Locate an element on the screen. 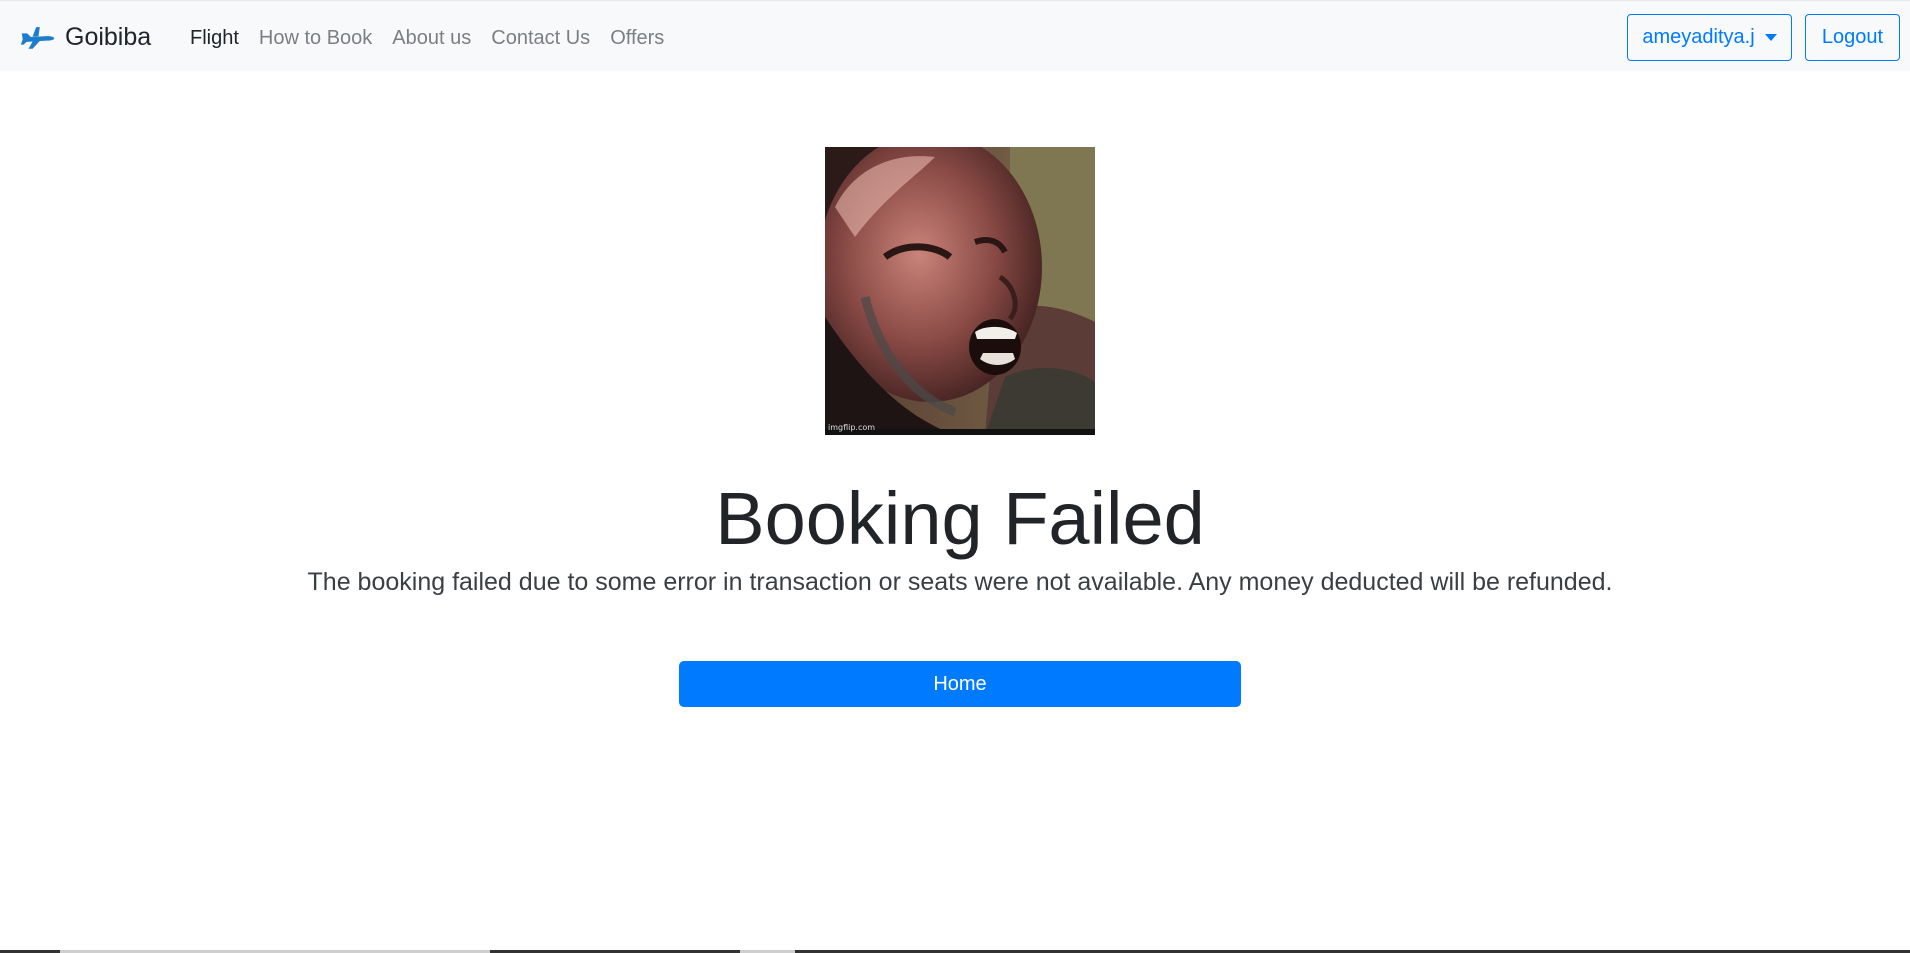 This screenshot has height=953, width=1910. nav-flight: Flight is located at coordinates (214, 38).